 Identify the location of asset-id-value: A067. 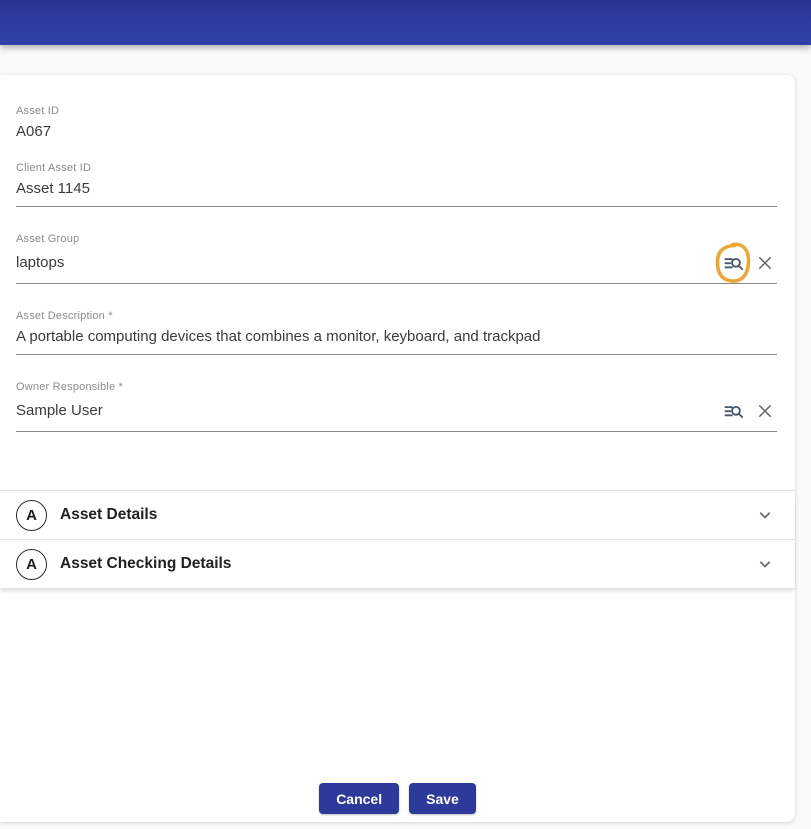
(34, 131).